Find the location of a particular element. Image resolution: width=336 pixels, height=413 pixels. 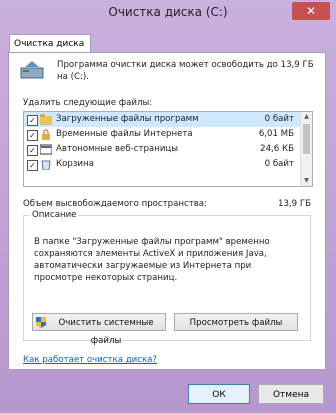

title-bar: Очистка диска (C:) ✕ is located at coordinates (168, 13).